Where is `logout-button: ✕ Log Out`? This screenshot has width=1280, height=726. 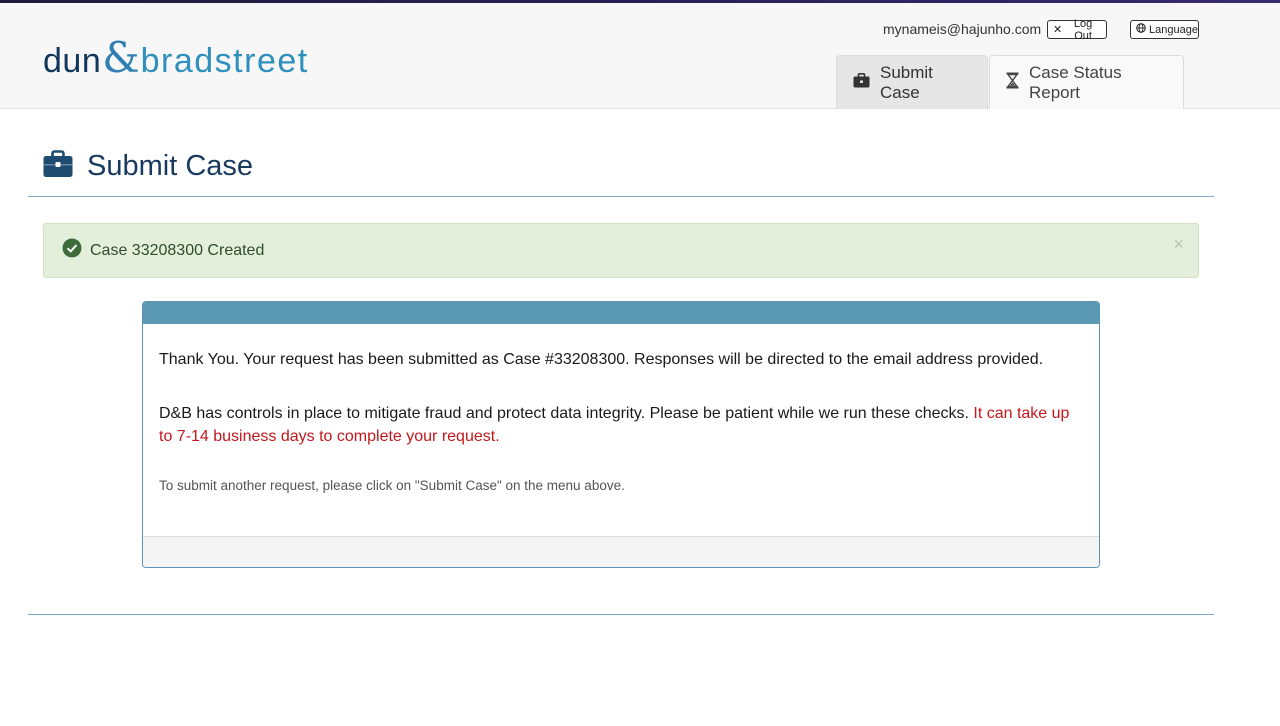 logout-button: ✕ Log Out is located at coordinates (1077, 29).